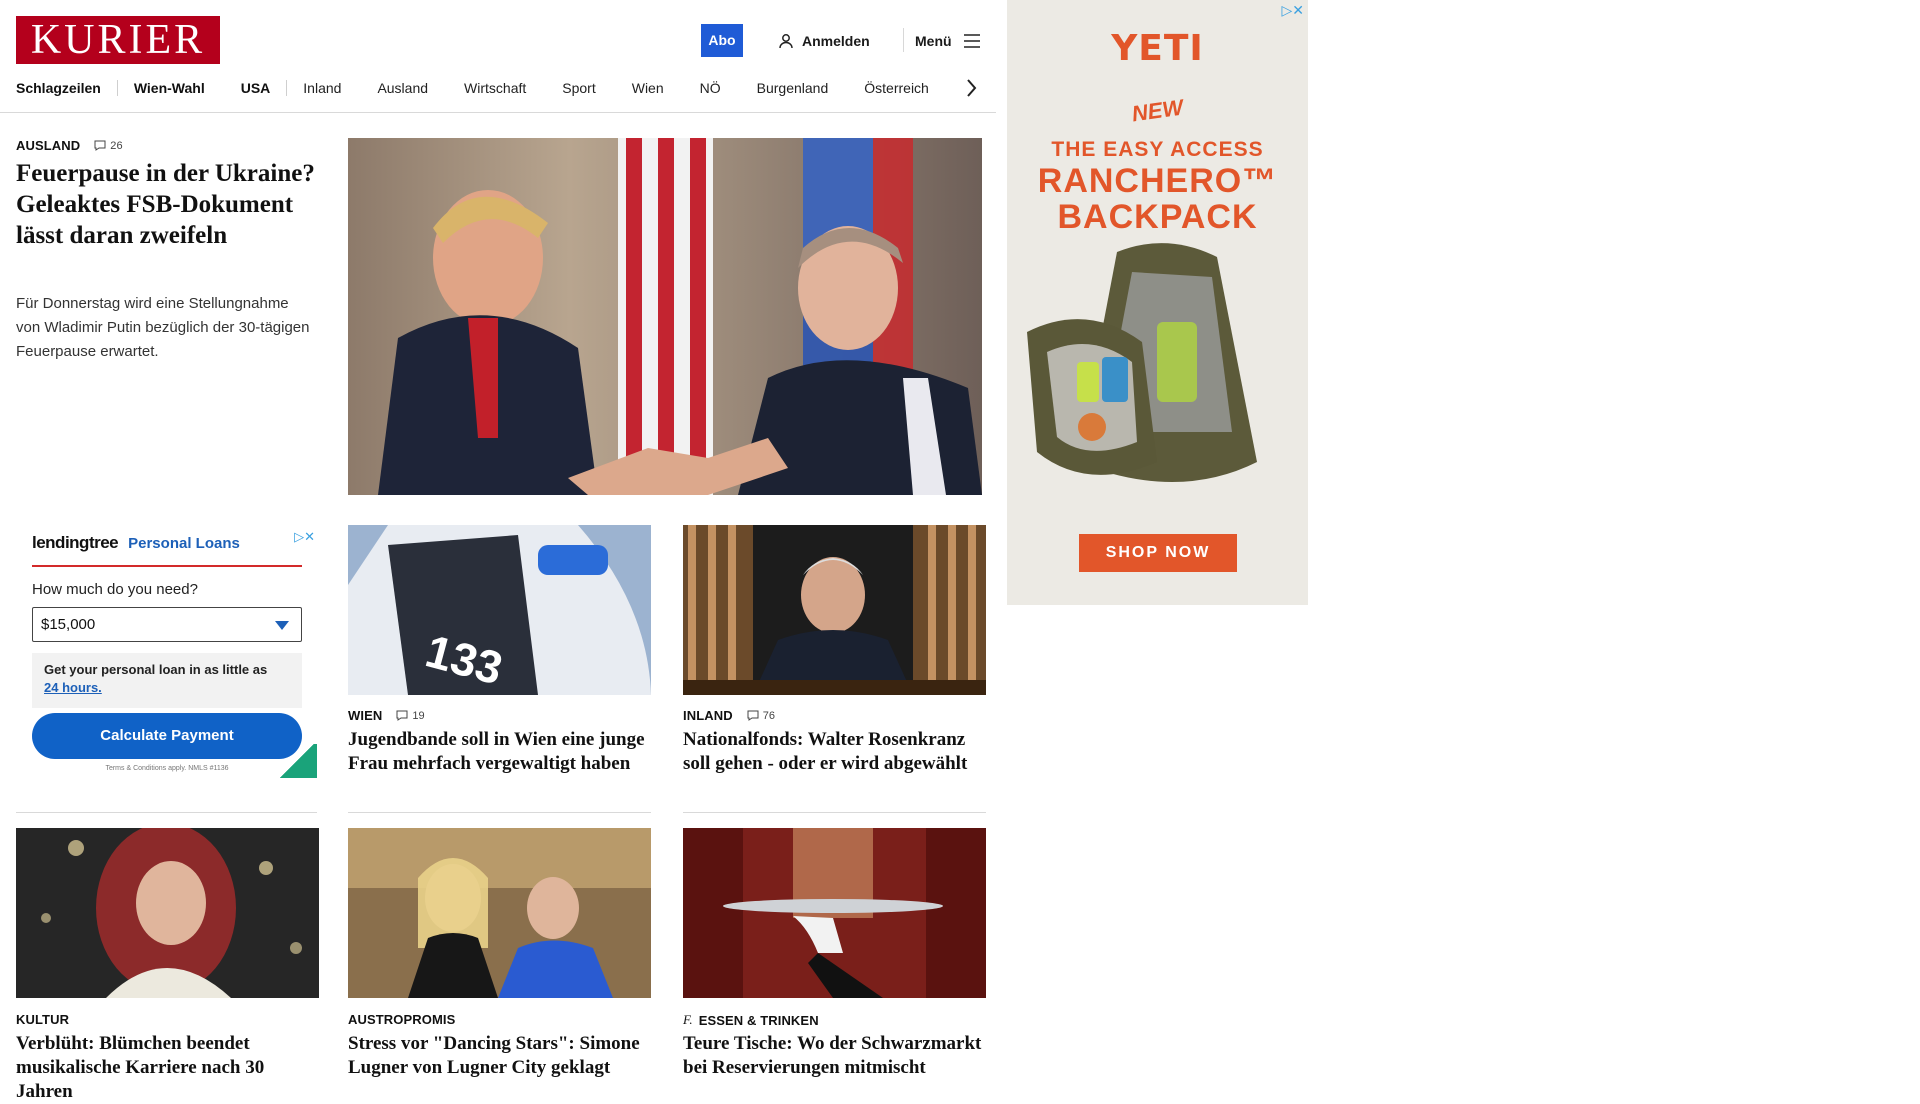  I want to click on login-label: Anmelden, so click(836, 41).